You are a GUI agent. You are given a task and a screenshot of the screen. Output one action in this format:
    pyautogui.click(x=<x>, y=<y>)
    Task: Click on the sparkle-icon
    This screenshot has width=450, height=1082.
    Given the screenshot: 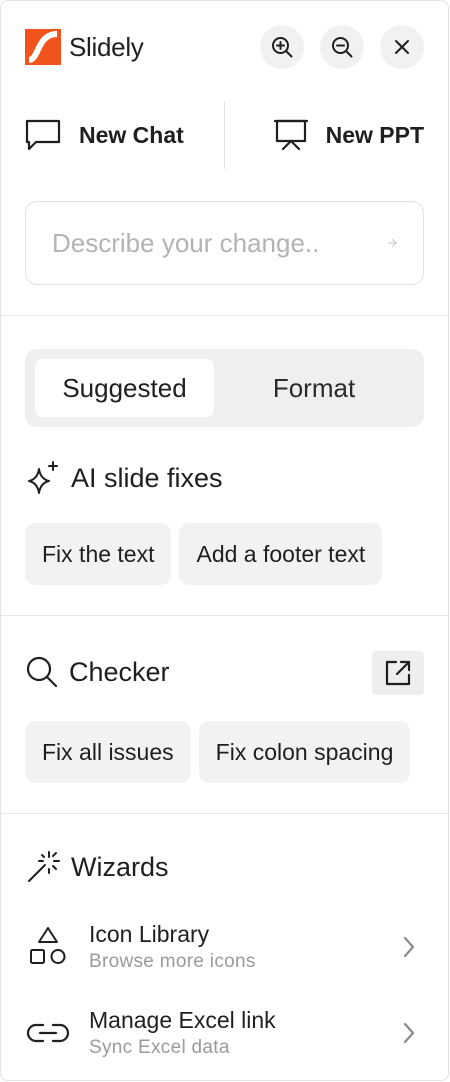 What is the action you would take?
    pyautogui.click(x=43, y=477)
    